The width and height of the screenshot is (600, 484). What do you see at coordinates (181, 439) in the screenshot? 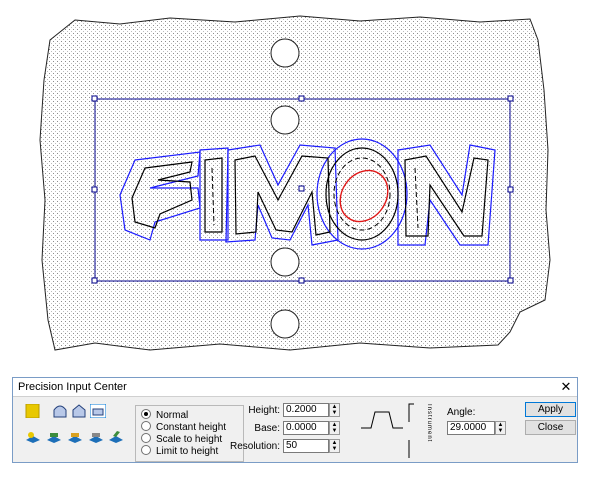
I see `radio-scale-to-height: Scale to height` at bounding box center [181, 439].